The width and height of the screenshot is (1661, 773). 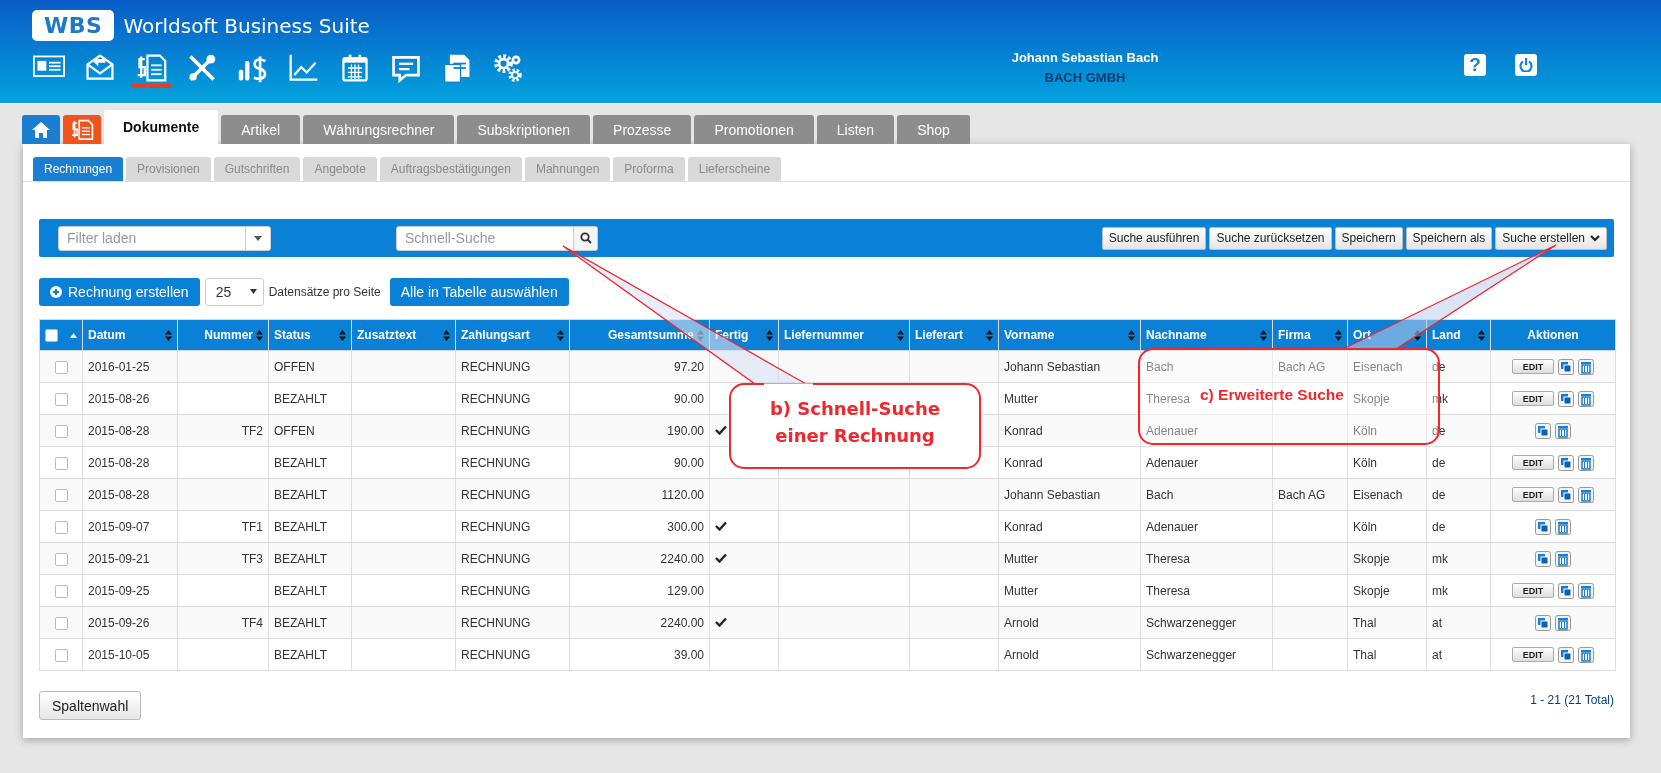 What do you see at coordinates (1572, 700) in the screenshot?
I see `pagination-info: 1 - 21 (21 Total)` at bounding box center [1572, 700].